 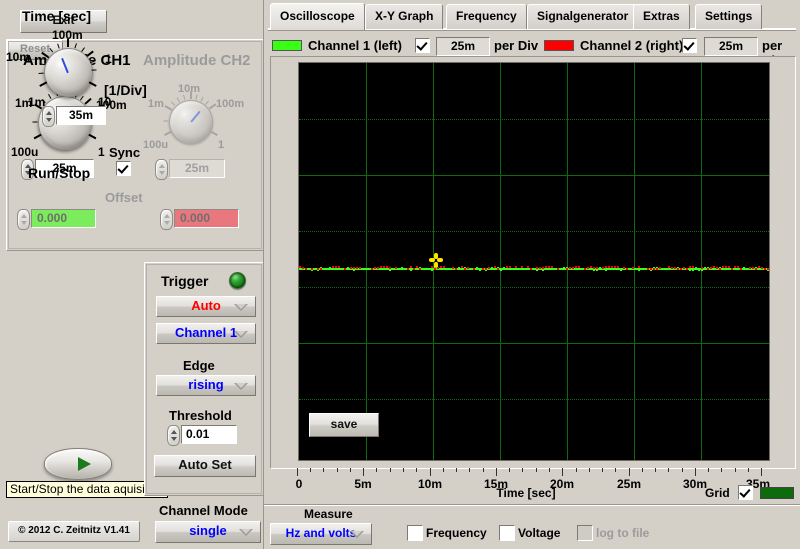 I want to click on save-button: save, so click(x=344, y=425).